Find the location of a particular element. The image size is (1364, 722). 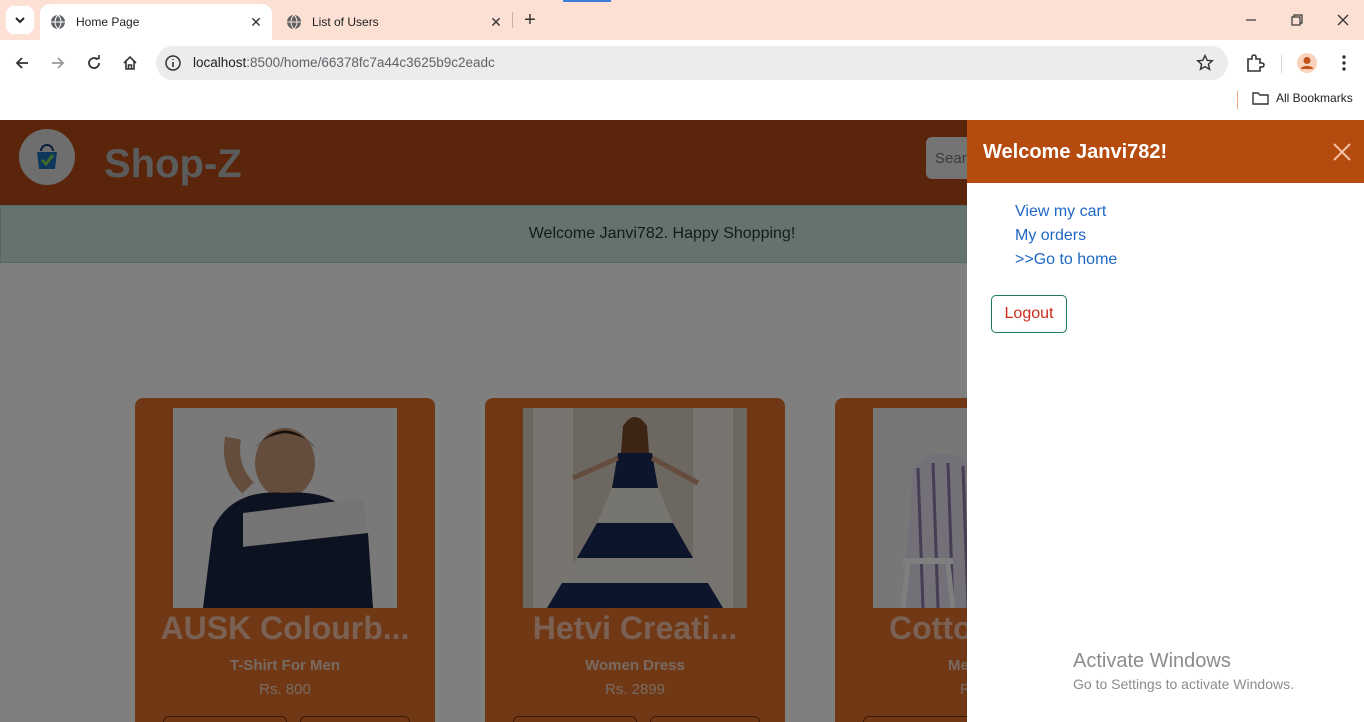

avatar-icon is located at coordinates (1307, 63).